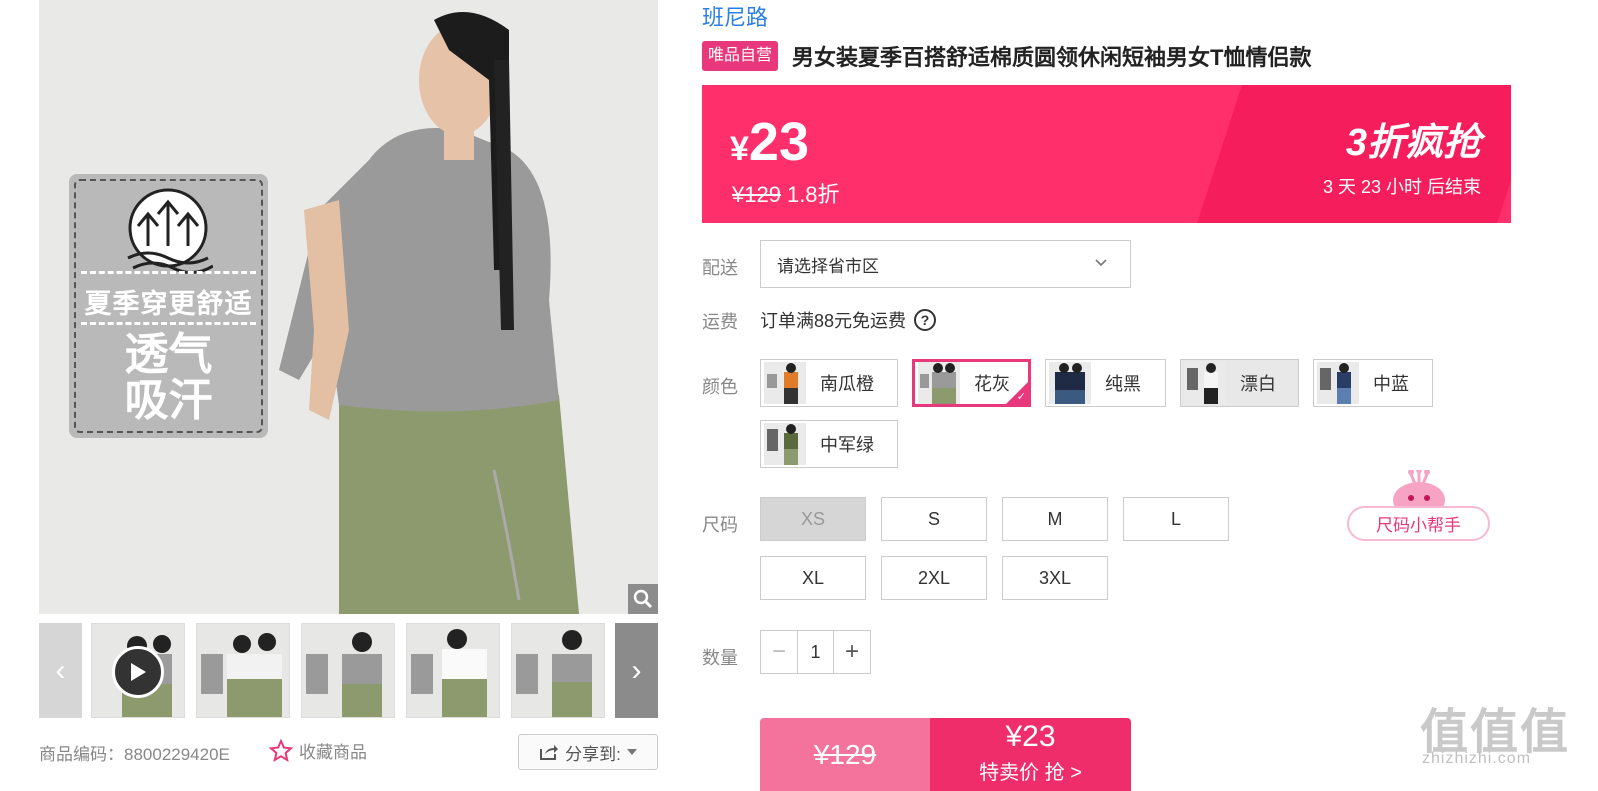  I want to click on shipping-label: 运费, so click(720, 322).